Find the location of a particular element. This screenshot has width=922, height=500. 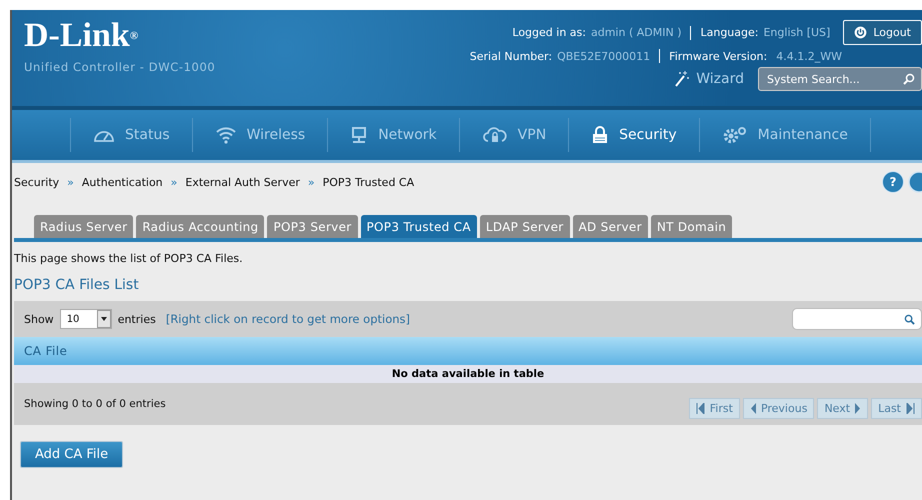

column-header: CA File is located at coordinates (46, 351).